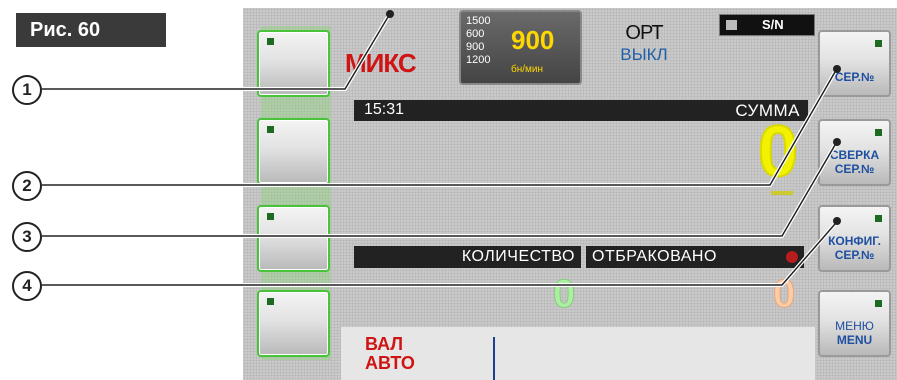  Describe the element at coordinates (27, 286) in the screenshot. I see `callout-4: 4` at that location.